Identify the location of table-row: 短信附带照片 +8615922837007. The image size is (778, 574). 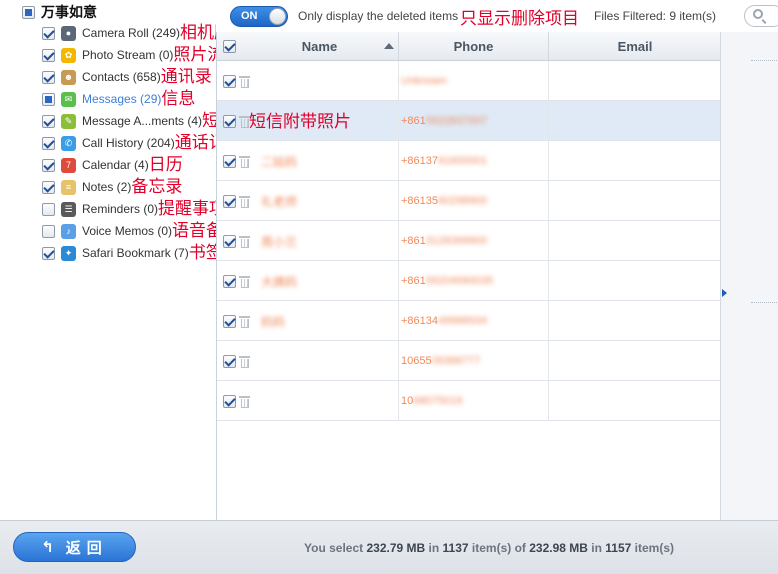
(469, 121).